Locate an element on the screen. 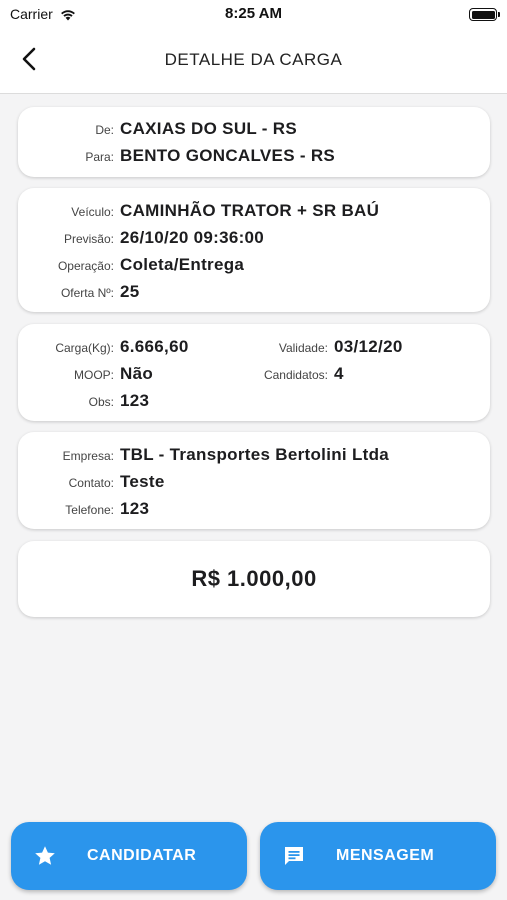  validity-row: Validade: 03/12/20 is located at coordinates (315, 347).